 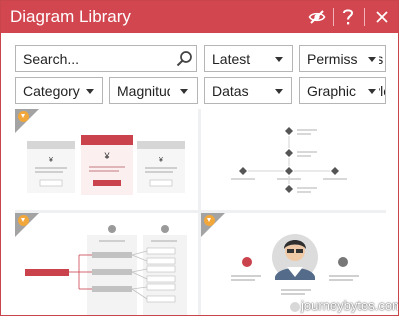 I want to click on magnitude-dropdown: Magnitude, so click(x=153, y=90).